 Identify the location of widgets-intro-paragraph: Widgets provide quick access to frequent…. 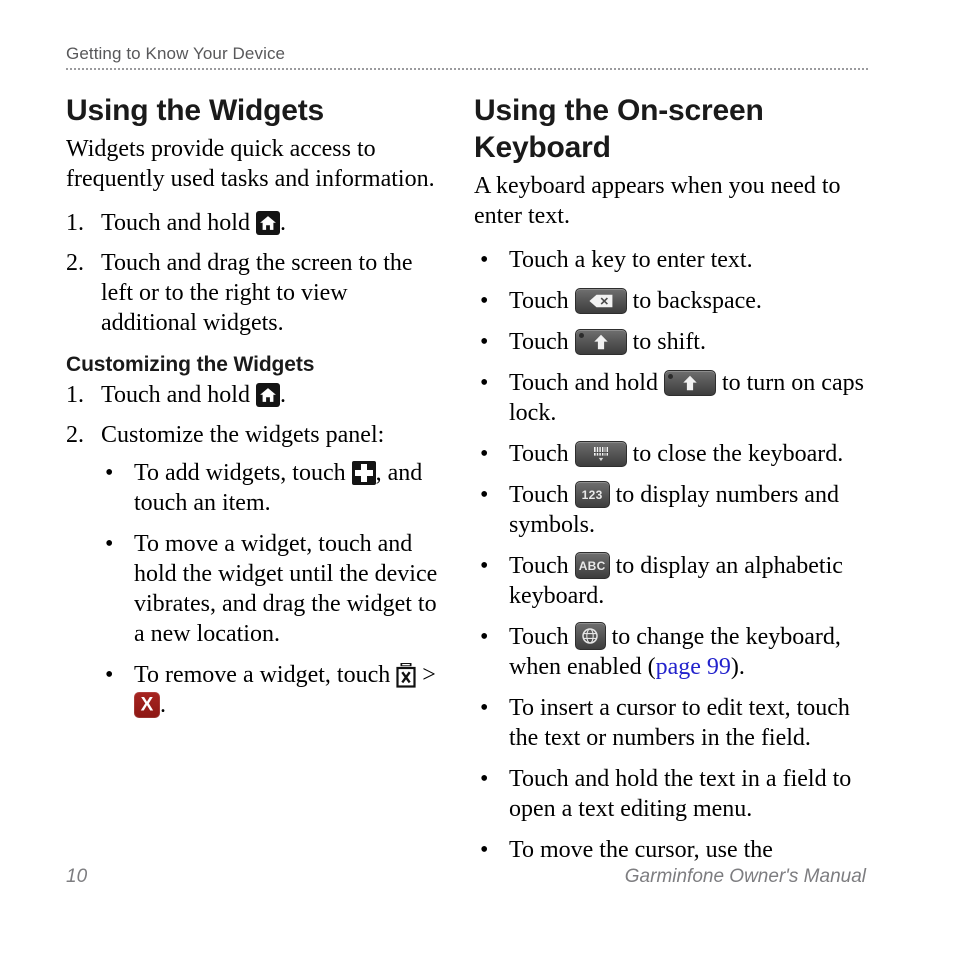
(250, 164).